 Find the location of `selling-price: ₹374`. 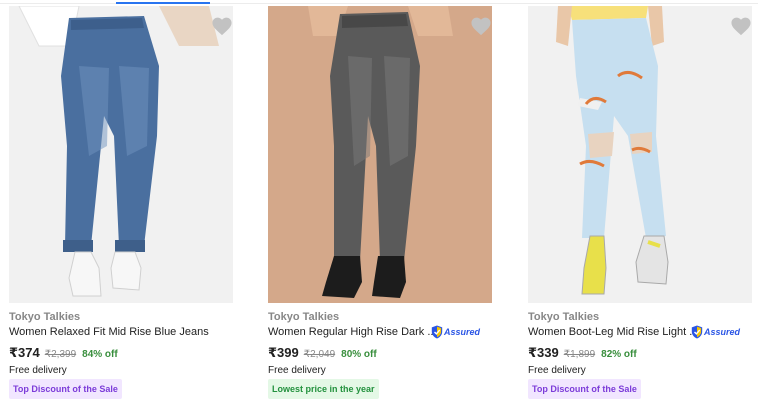

selling-price: ₹374 is located at coordinates (24, 352).